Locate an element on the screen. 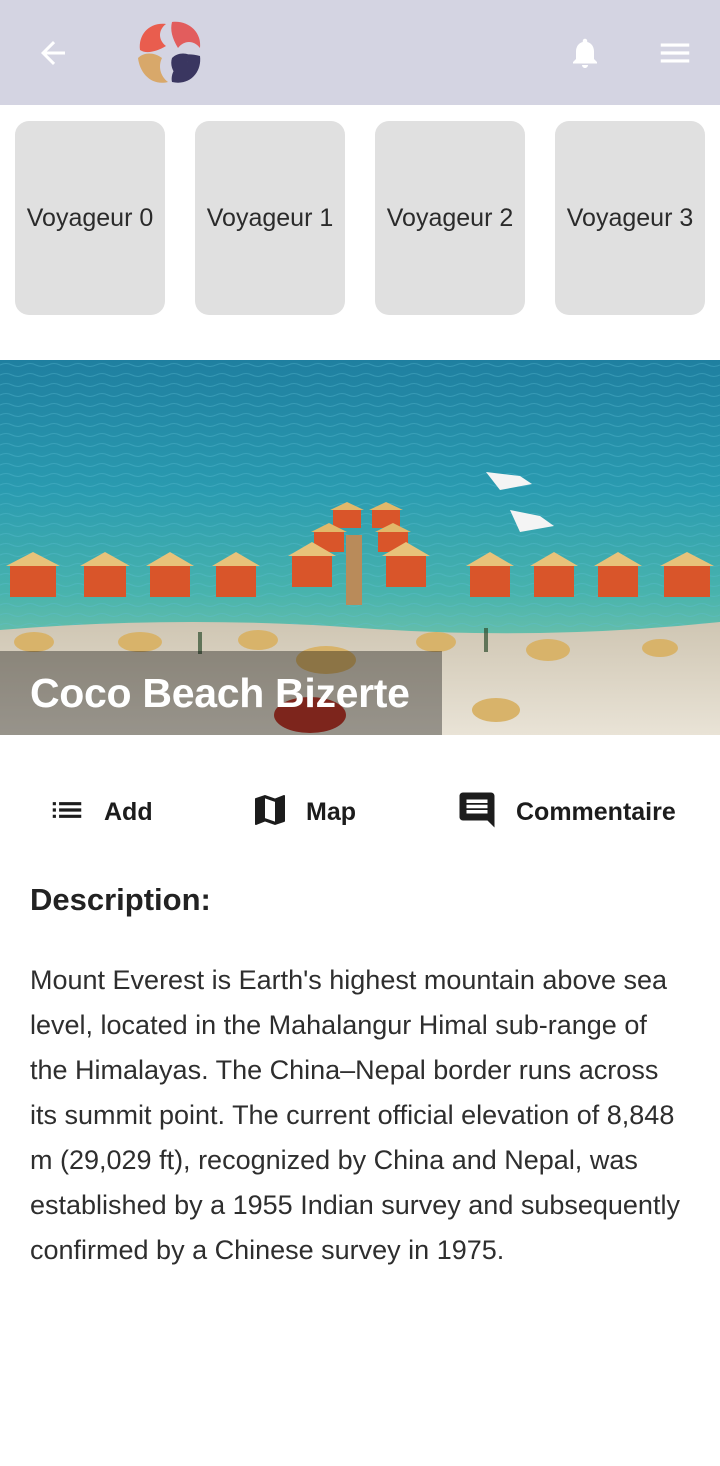  map-label: Map is located at coordinates (331, 811).